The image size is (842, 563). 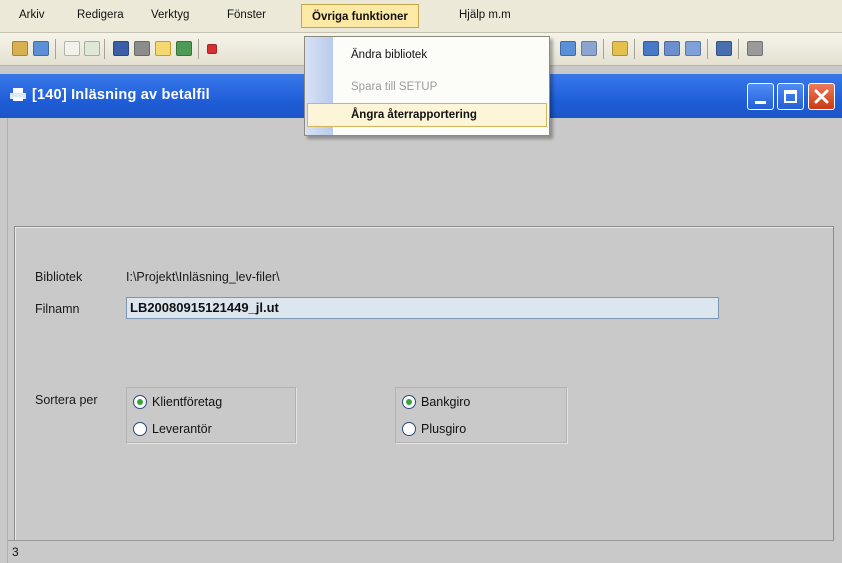 What do you see at coordinates (182, 429) in the screenshot?
I see `radio-leverantor-label: Leverantör` at bounding box center [182, 429].